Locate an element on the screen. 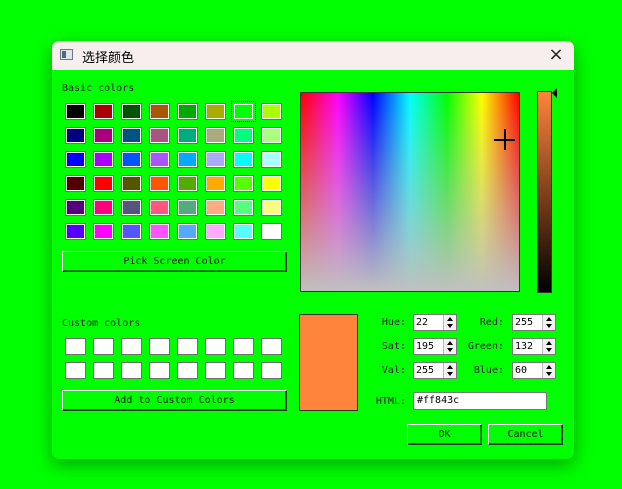  hue-saturation-picker is located at coordinates (410, 192).